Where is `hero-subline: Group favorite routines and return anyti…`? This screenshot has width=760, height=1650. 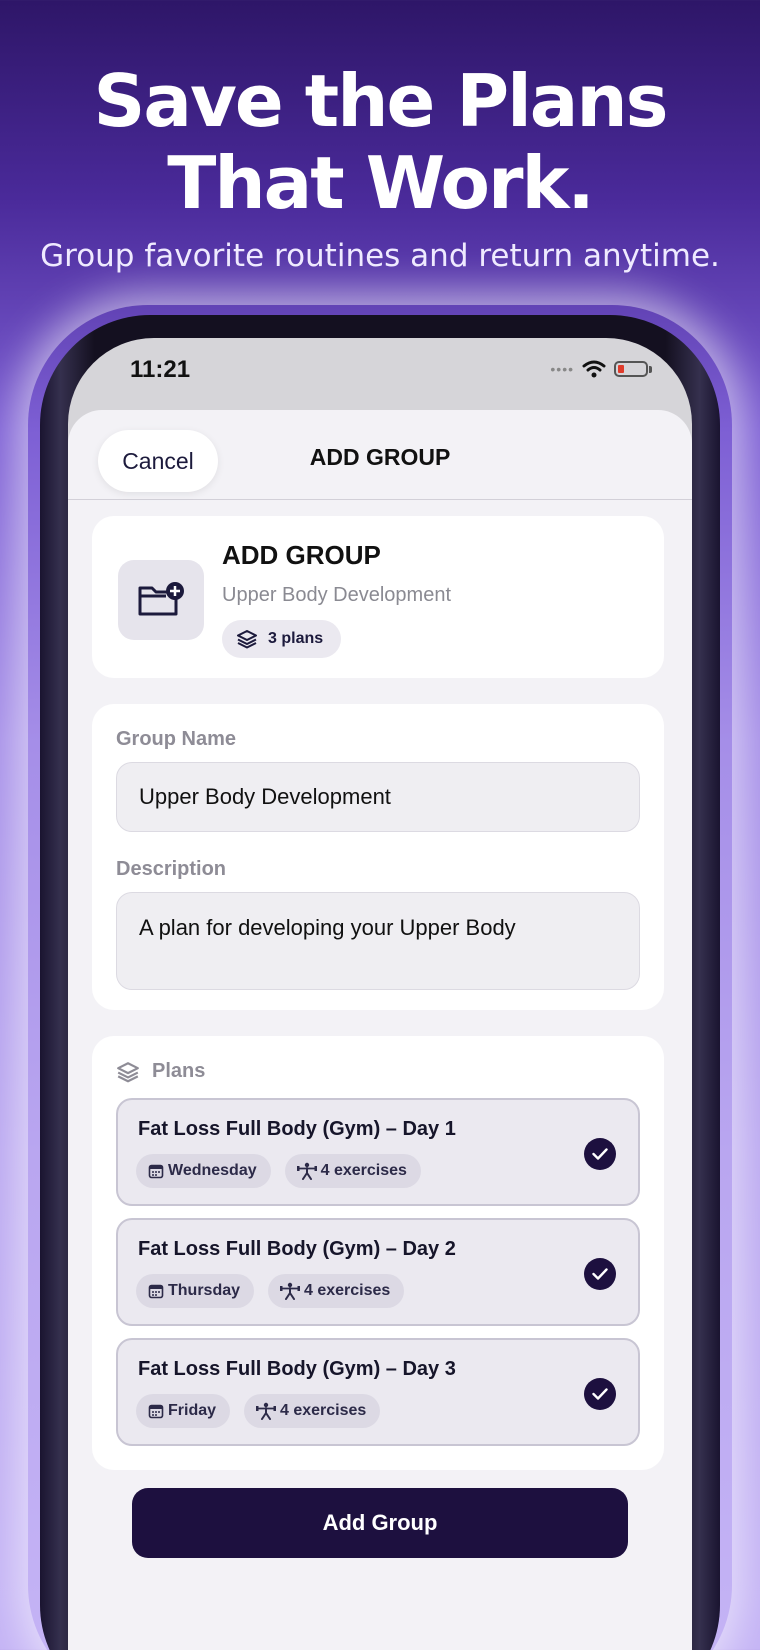
hero-subline: Group favorite routines and return anyti… is located at coordinates (380, 256).